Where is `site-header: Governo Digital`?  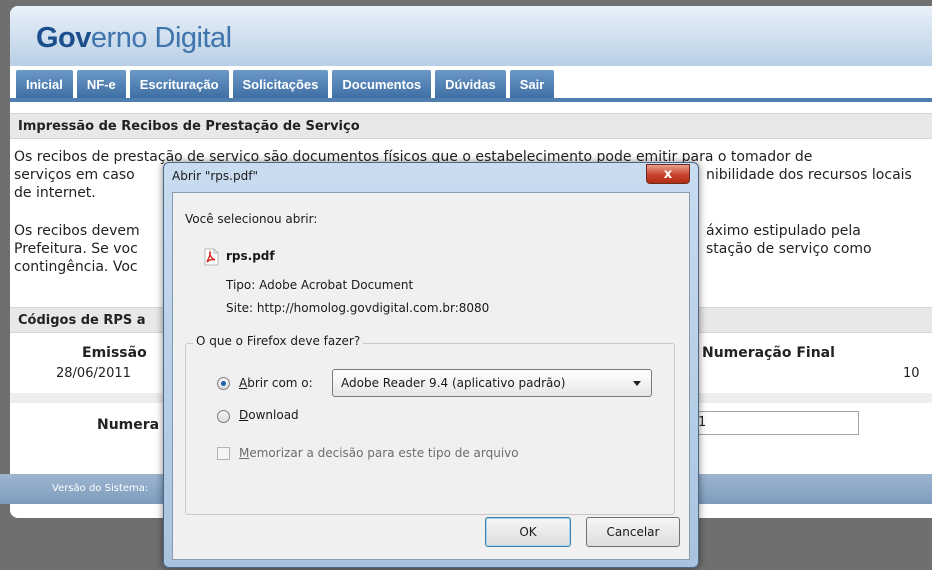
site-header: Governo Digital is located at coordinates (471, 36).